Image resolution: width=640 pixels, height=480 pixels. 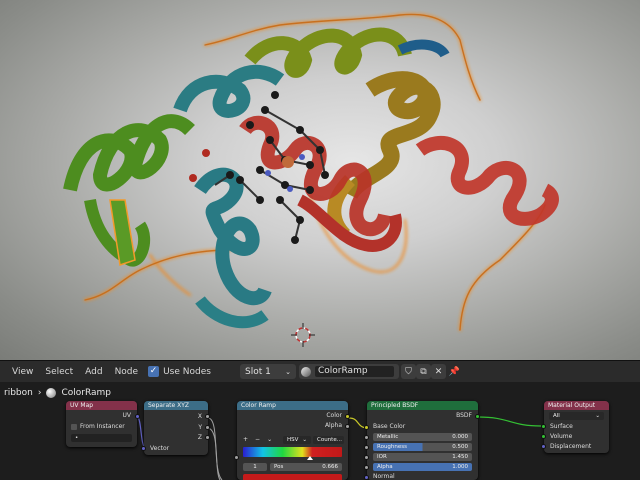 I want to click on alpha-field: Alpha 1.000, so click(x=422, y=467).